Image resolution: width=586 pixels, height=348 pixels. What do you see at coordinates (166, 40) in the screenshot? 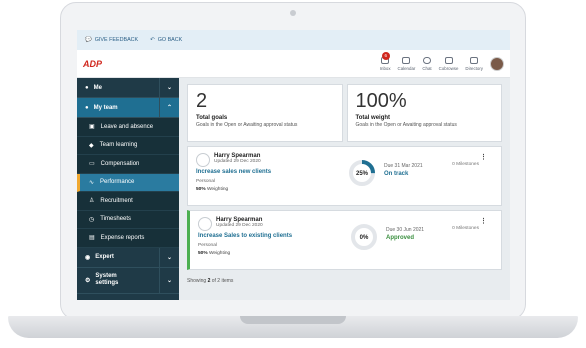
I see `go-back-link: ↶ GO BACK` at bounding box center [166, 40].